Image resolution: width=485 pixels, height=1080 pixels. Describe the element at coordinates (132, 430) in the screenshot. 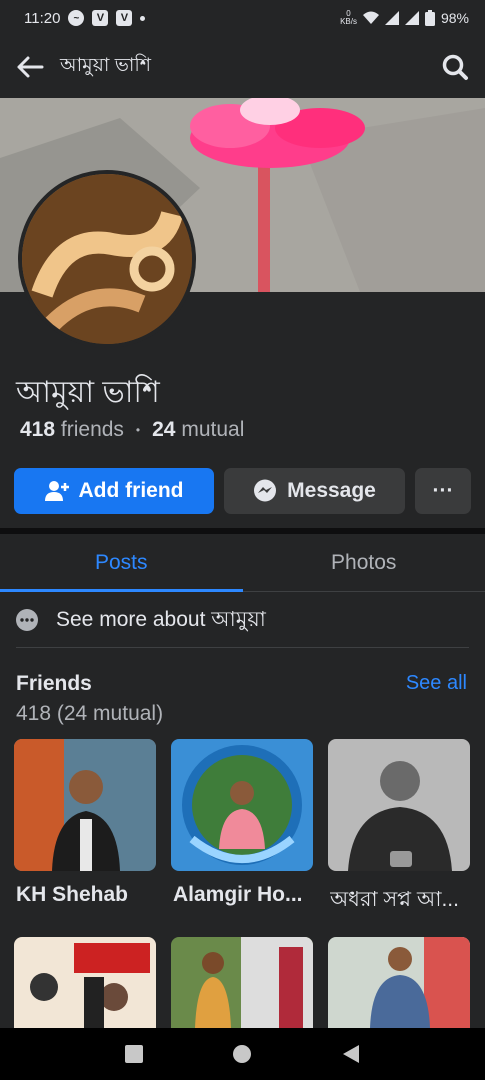

I see `profile-stats: 418 friends • 24 mutual` at that location.